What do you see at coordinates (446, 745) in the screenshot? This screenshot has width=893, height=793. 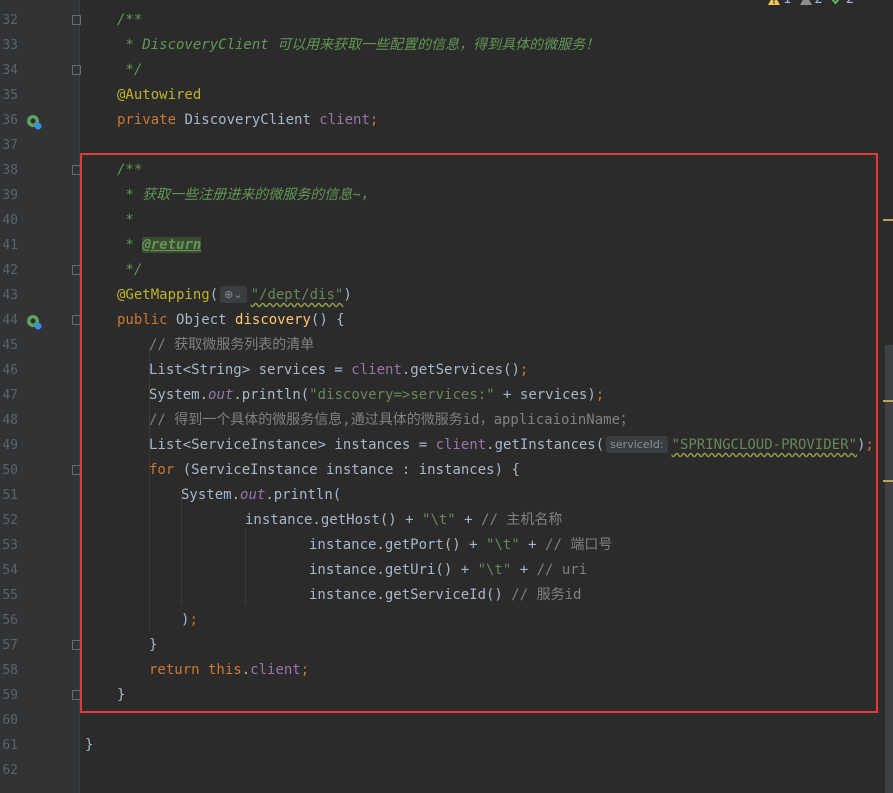 I see `code-line: 61}` at bounding box center [446, 745].